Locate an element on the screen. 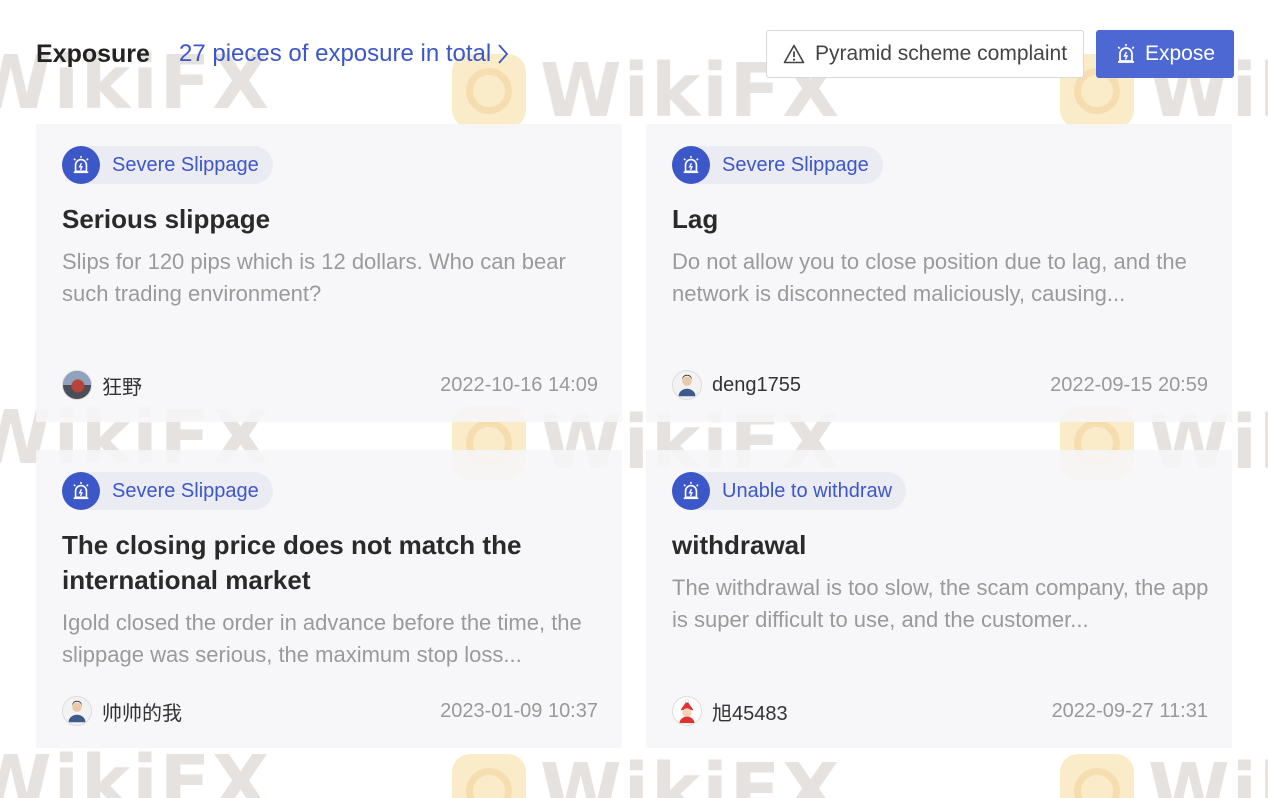  author-name: 狂野 is located at coordinates (122, 387).